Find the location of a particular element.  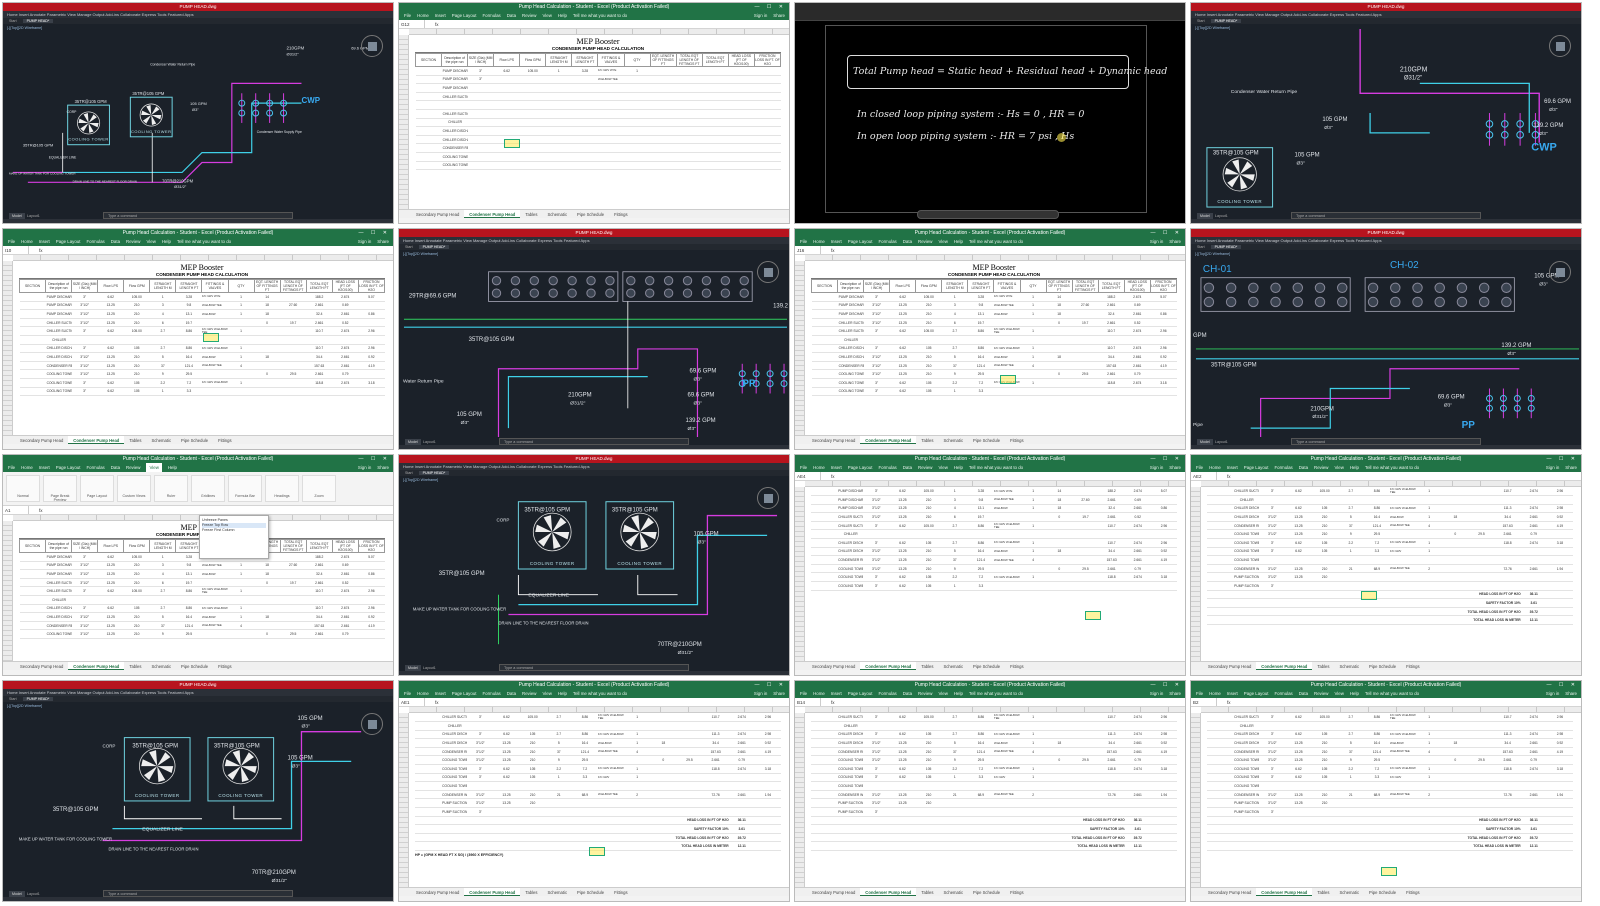

table-cell: 3"1/2" is located at coordinates (1272, 577).